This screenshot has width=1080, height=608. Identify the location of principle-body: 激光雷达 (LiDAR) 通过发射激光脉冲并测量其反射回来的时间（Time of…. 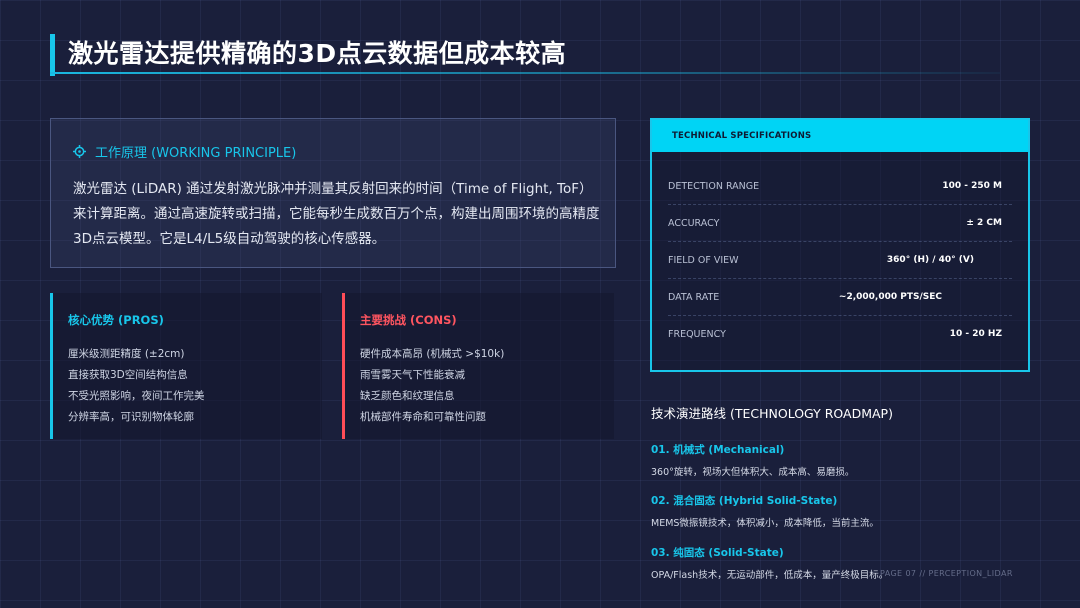
(336, 214).